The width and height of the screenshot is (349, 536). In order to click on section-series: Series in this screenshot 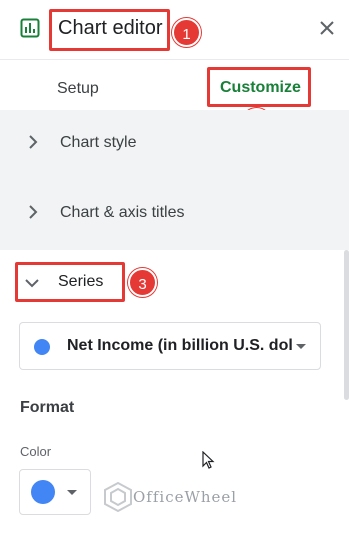, I will do `click(80, 282)`.